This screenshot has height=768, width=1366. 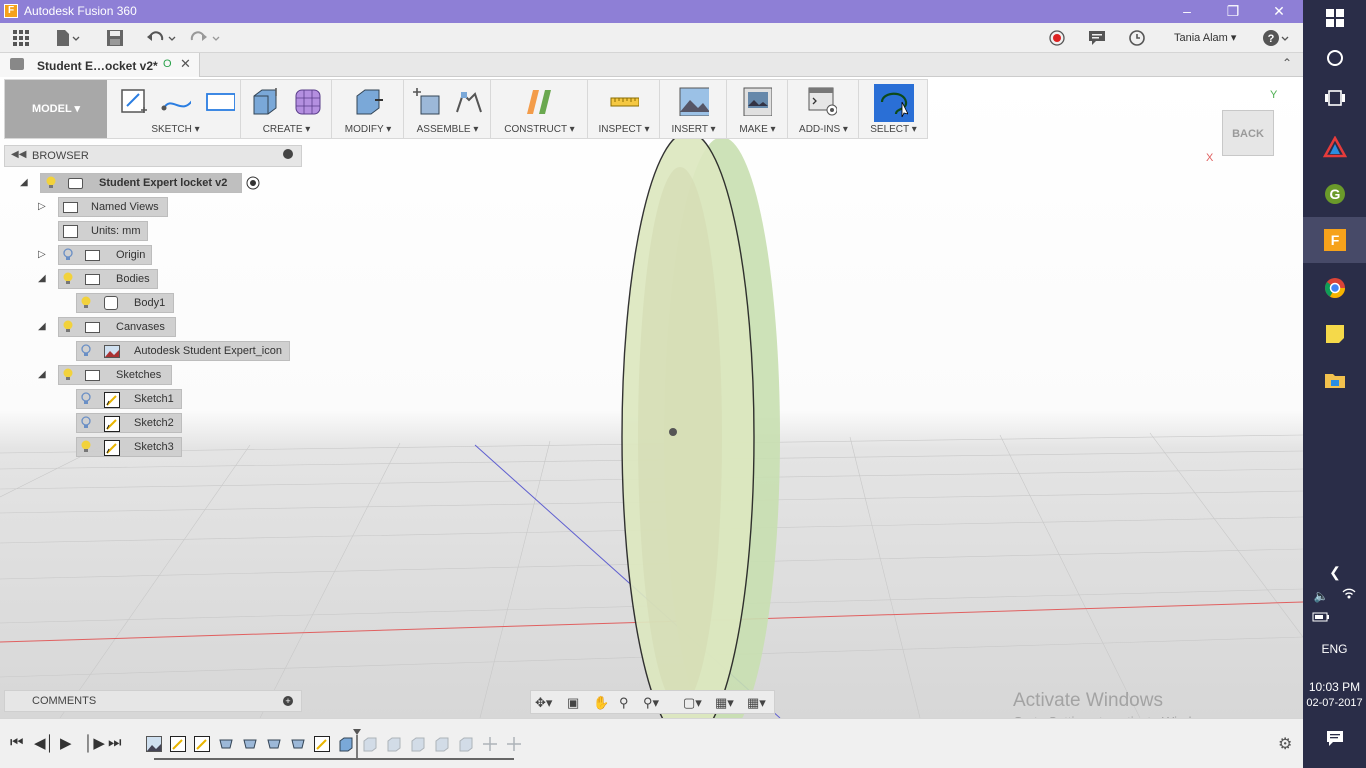 What do you see at coordinates (287, 109) in the screenshot?
I see `create-group: CREATE ▾` at bounding box center [287, 109].